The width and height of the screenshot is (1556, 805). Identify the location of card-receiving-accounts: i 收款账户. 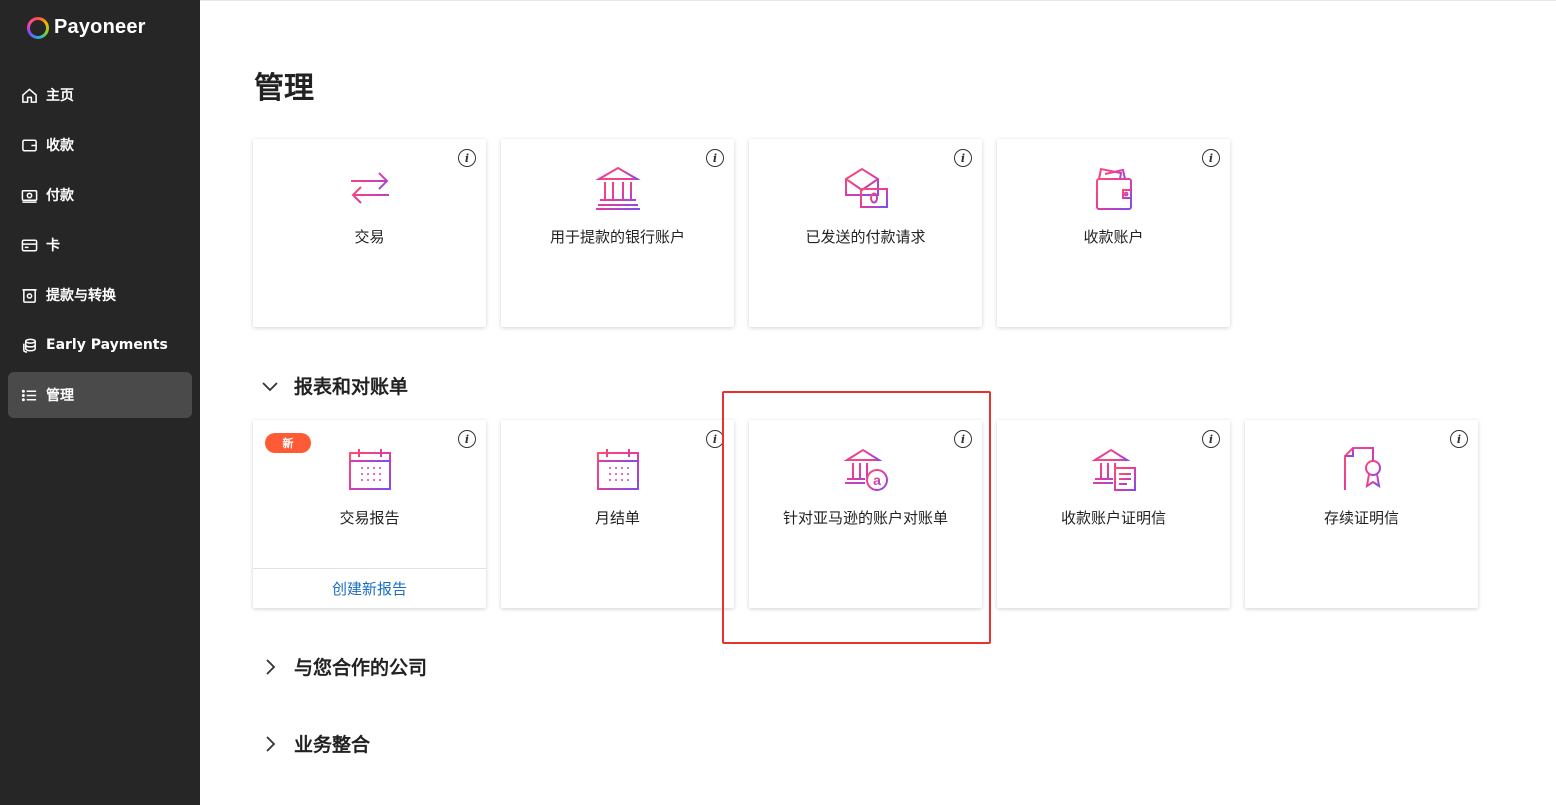
(1113, 233).